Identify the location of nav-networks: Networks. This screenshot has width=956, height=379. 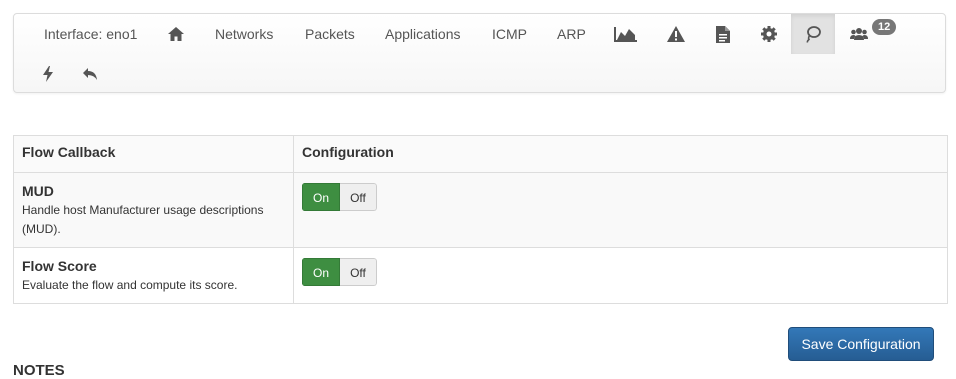
(244, 34).